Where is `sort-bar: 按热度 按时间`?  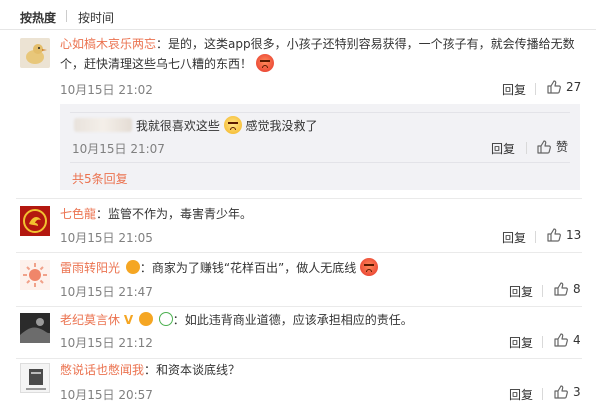
sort-bar: 按热度 按时间 is located at coordinates (298, 15).